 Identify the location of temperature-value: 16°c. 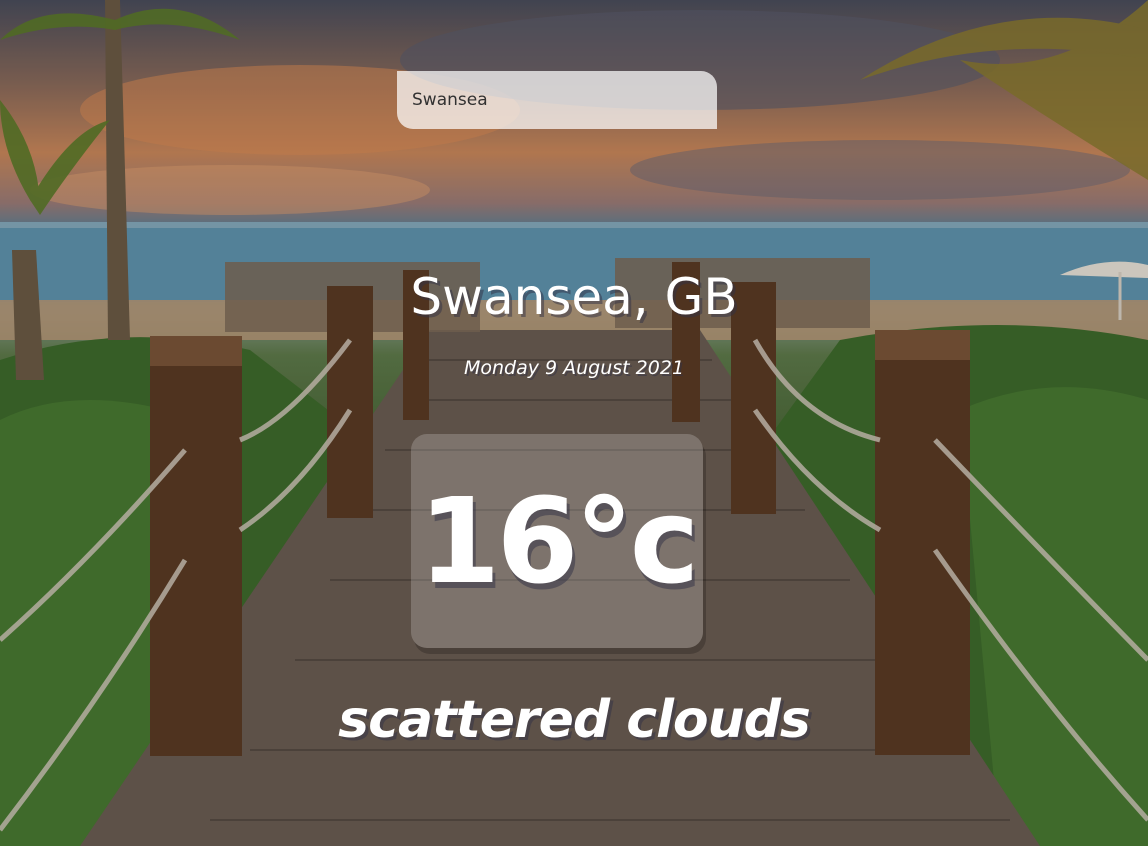
(558, 541).